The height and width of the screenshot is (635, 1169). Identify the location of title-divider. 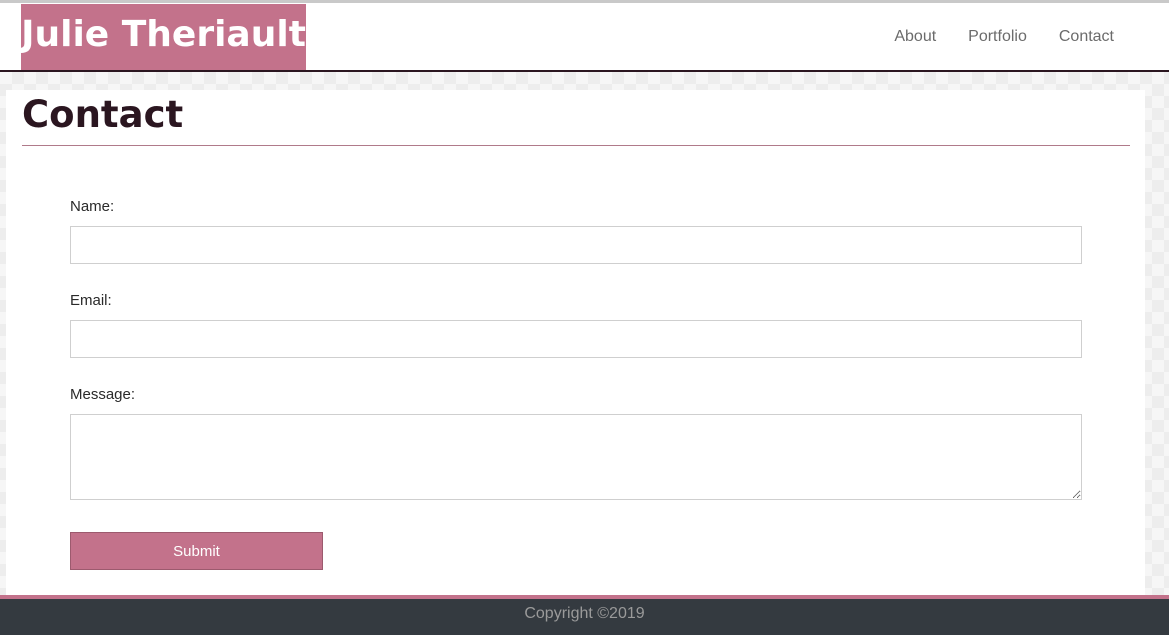
(576, 145).